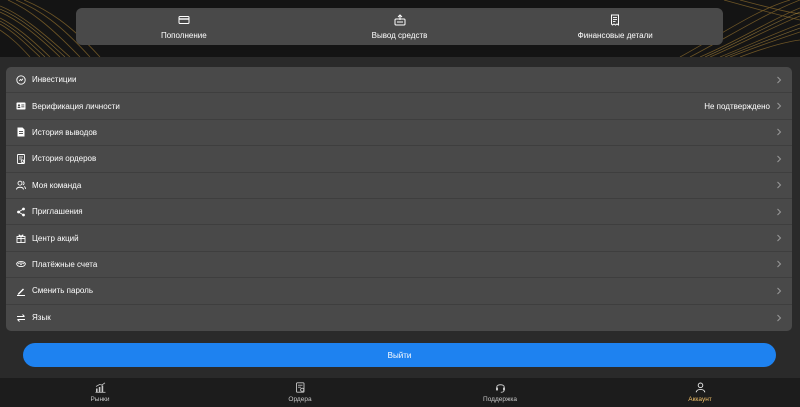 The width and height of the screenshot is (800, 407). Describe the element at coordinates (64, 159) in the screenshot. I see `menu-item-label: История ордеров` at that location.